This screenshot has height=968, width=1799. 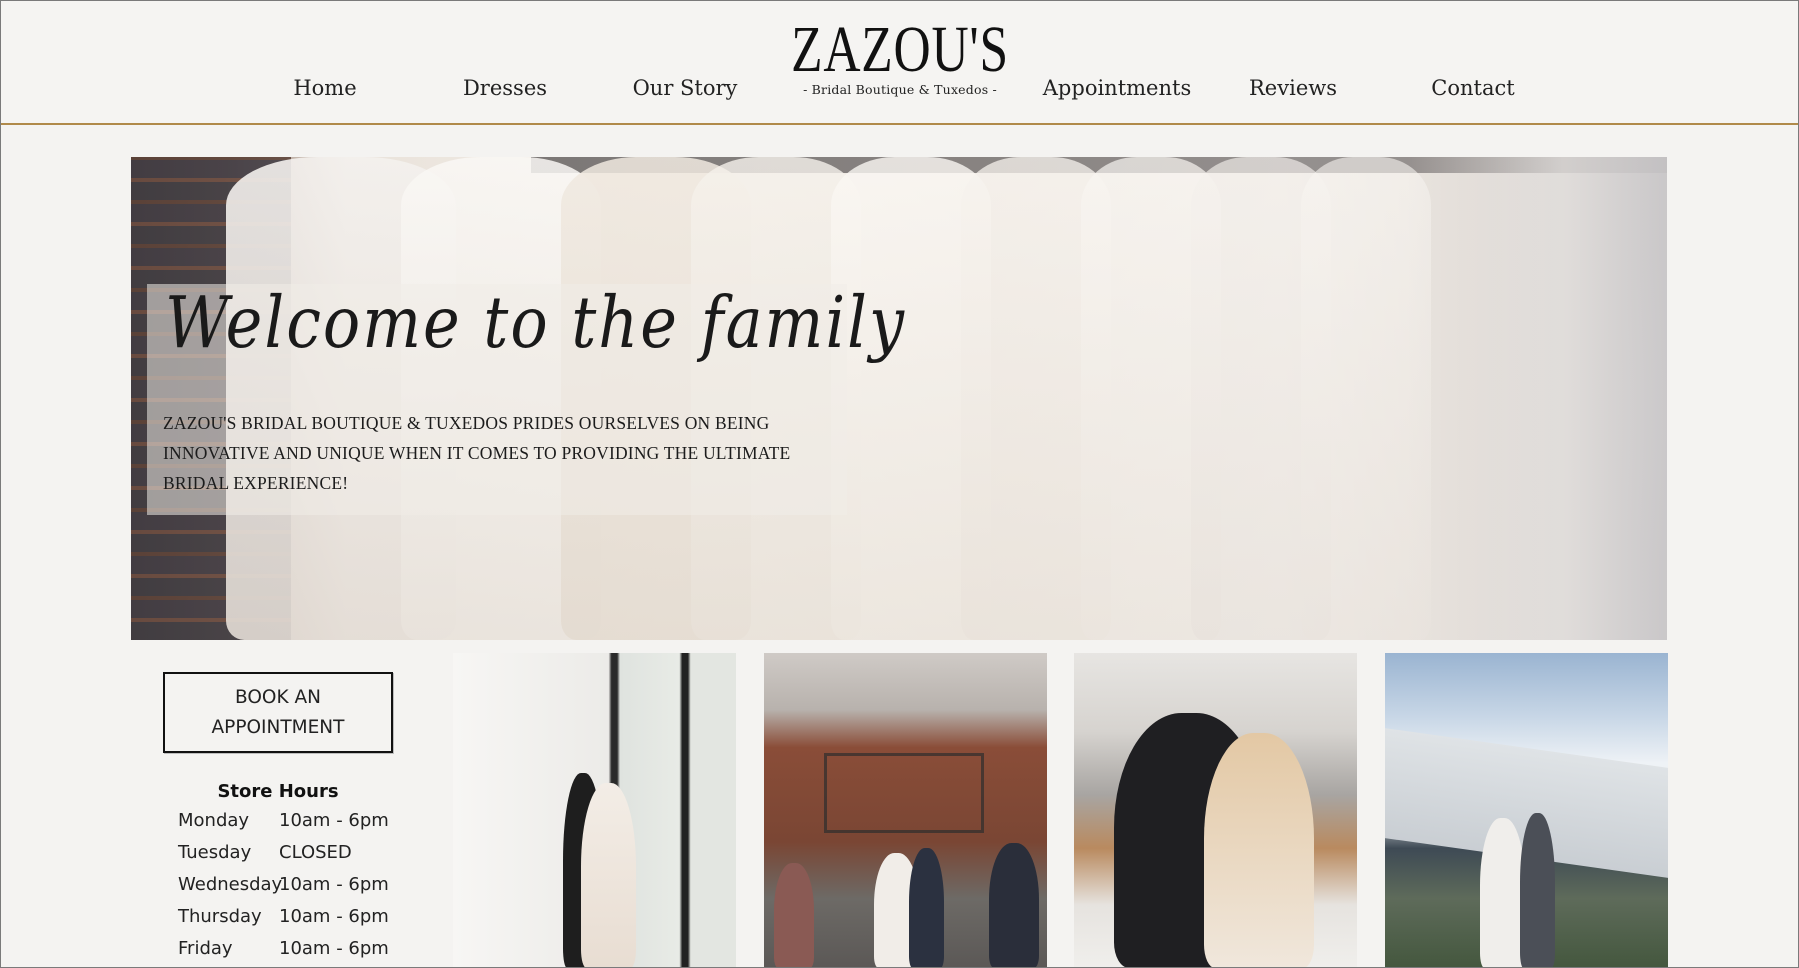 What do you see at coordinates (205, 948) in the screenshot?
I see `hours-day: Friday` at bounding box center [205, 948].